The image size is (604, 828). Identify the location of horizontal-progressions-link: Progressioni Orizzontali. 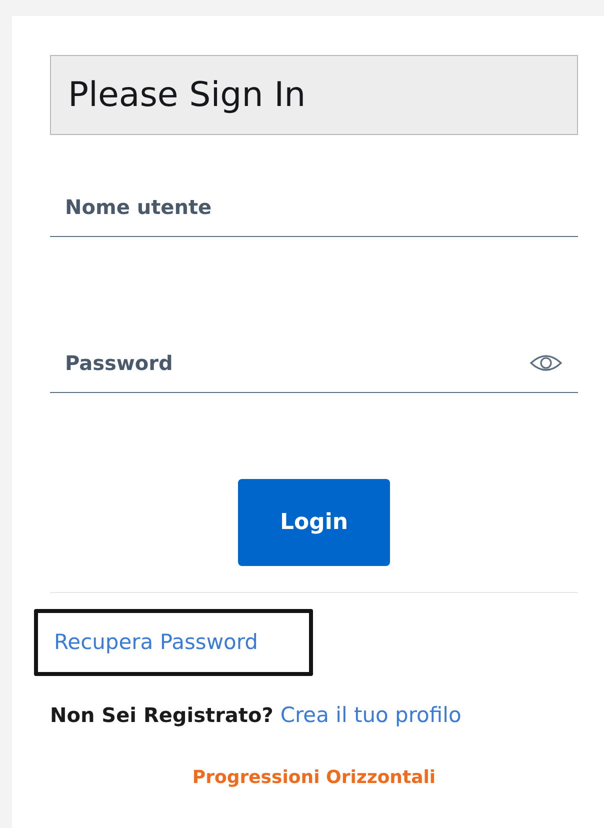
(314, 777).